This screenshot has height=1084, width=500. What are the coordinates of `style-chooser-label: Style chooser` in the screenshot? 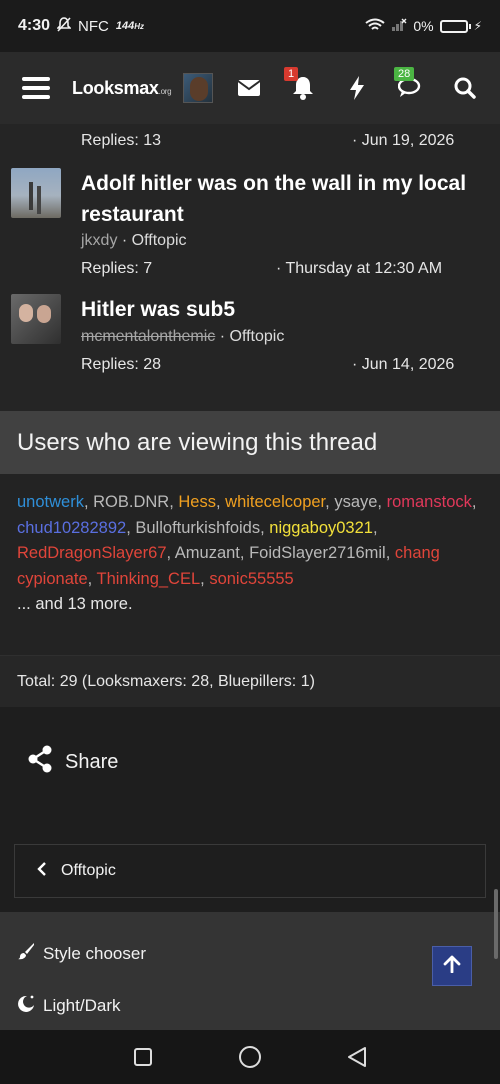 It's located at (94, 953).